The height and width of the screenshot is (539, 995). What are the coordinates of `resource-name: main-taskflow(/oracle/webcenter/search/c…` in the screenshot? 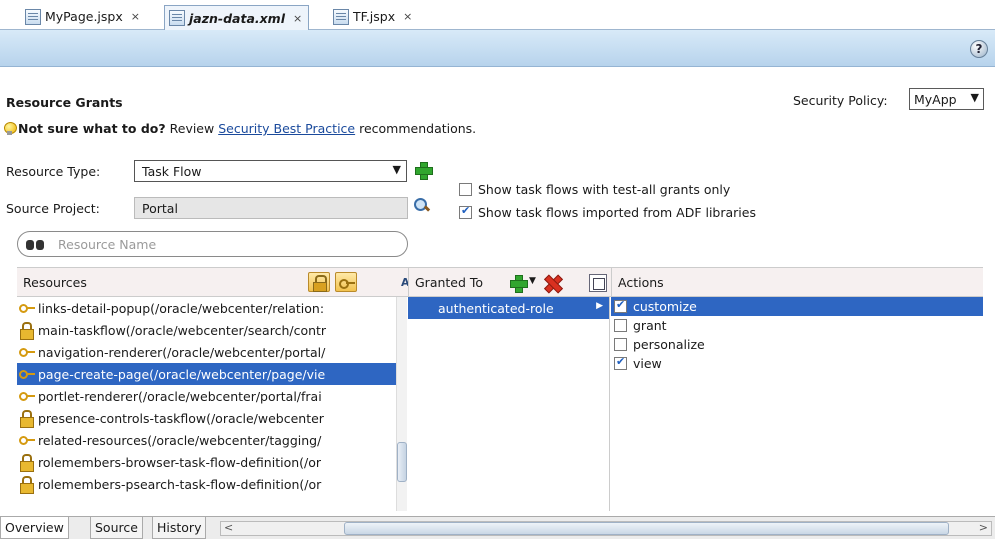 It's located at (182, 330).